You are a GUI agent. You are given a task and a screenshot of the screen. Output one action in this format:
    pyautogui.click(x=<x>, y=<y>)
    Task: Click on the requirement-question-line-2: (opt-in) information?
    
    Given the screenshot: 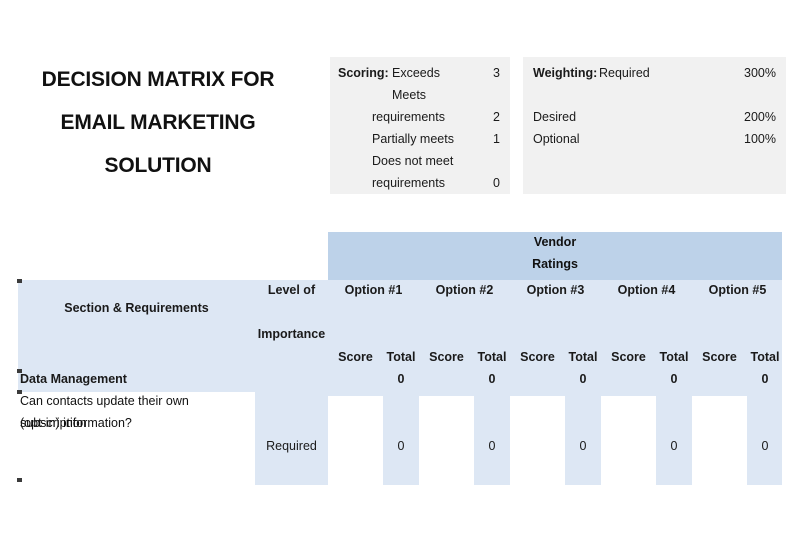 What is the action you would take?
    pyautogui.click(x=76, y=423)
    